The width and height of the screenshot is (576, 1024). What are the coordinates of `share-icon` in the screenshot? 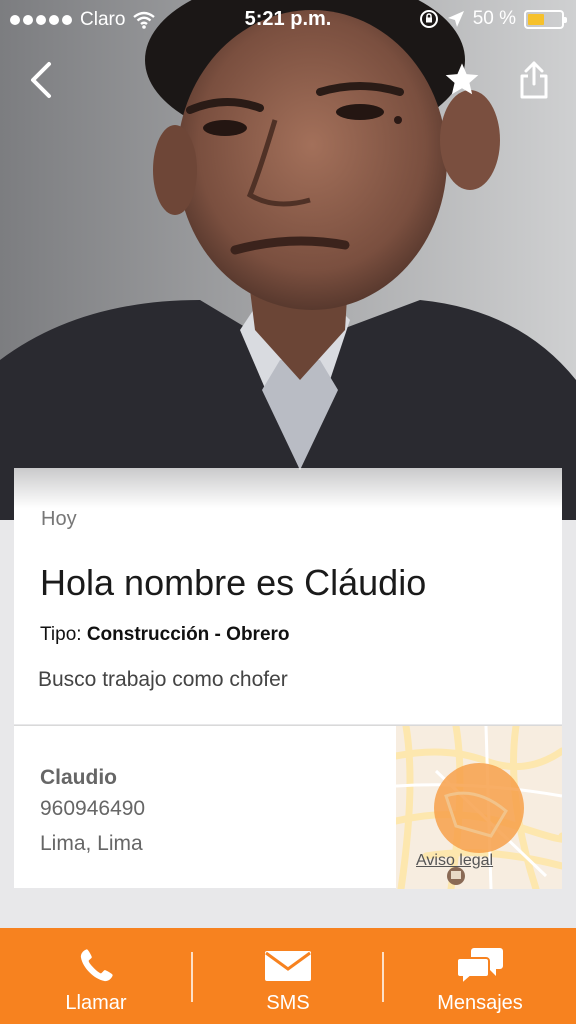 It's located at (534, 80).